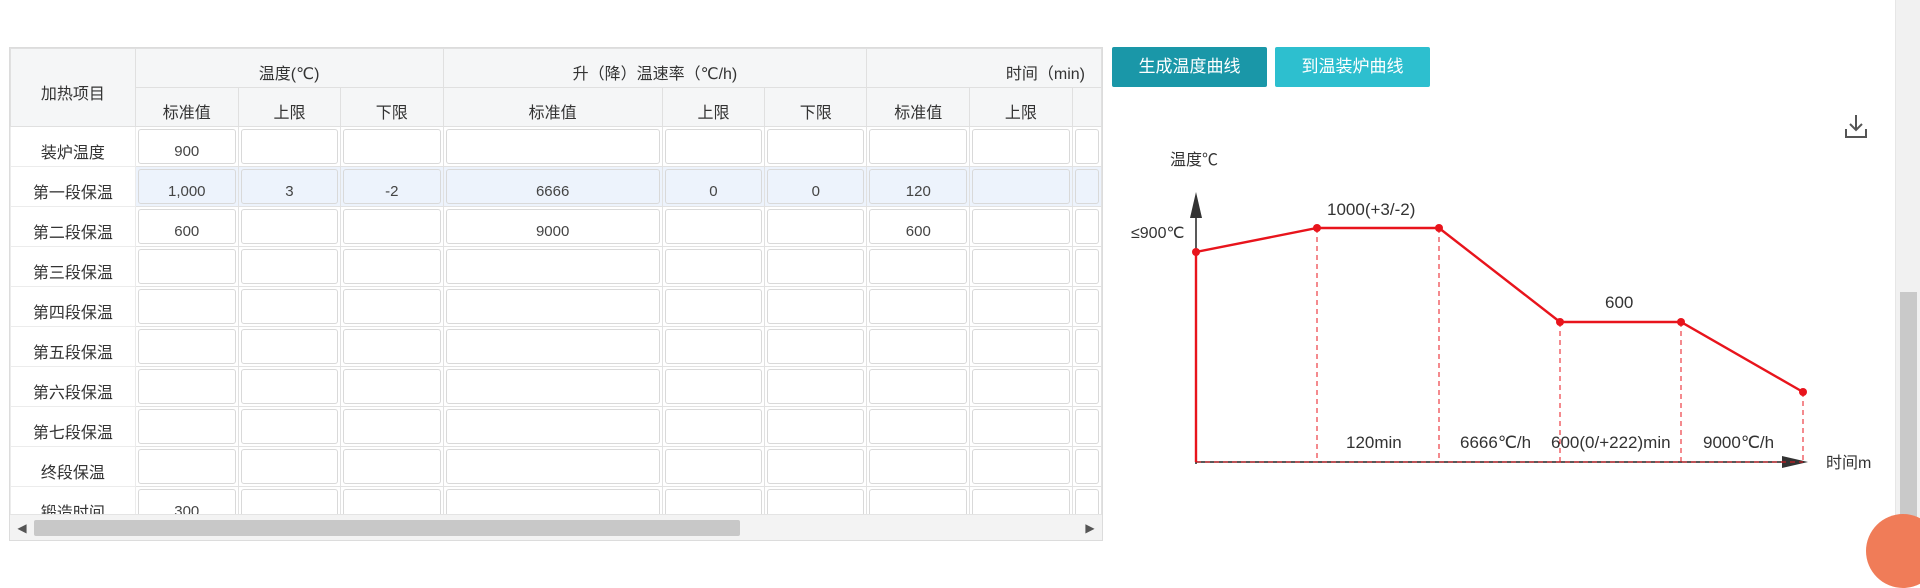 This screenshot has width=1920, height=588. What do you see at coordinates (552, 226) in the screenshot?
I see `cell-input: 9000` at bounding box center [552, 226].